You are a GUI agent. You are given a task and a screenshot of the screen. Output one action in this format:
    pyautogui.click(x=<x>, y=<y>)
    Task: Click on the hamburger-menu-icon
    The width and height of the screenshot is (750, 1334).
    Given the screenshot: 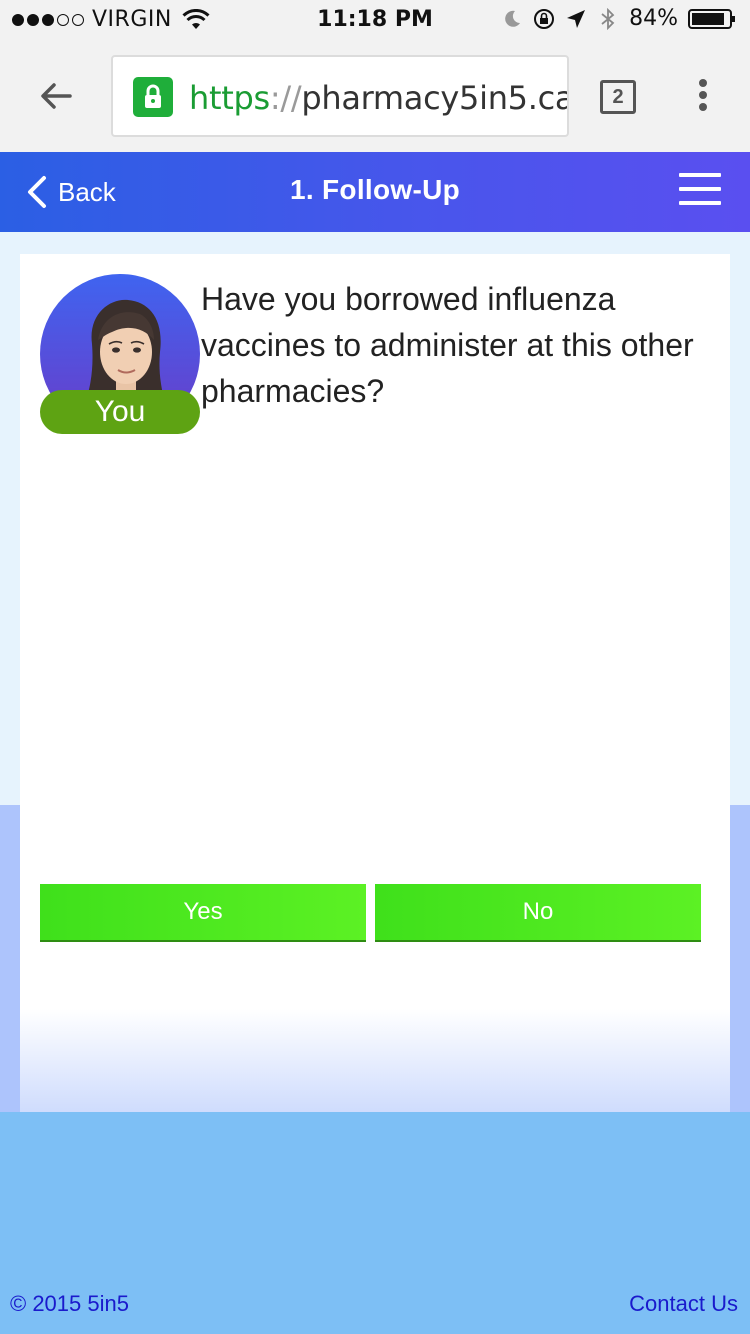 What is the action you would take?
    pyautogui.click(x=700, y=191)
    